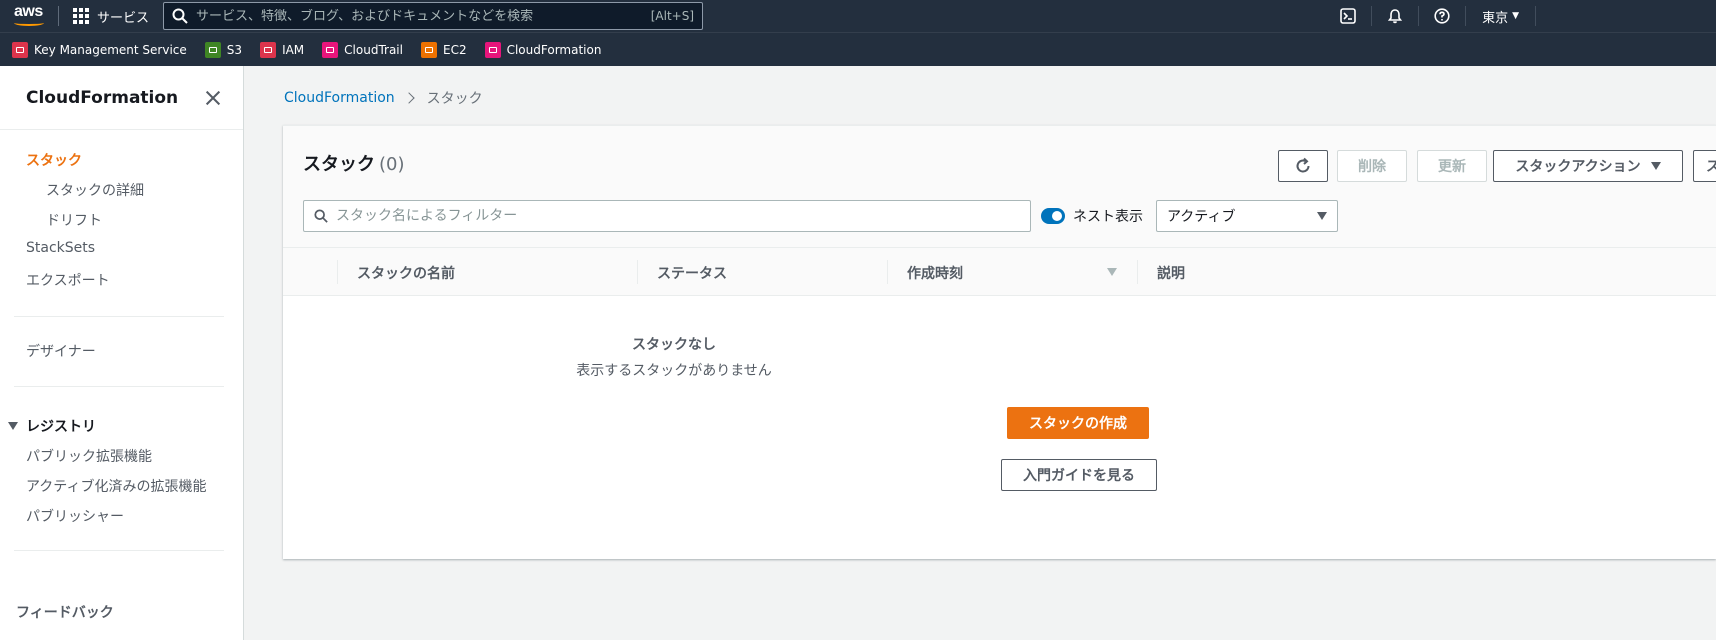  I want to click on side-nav-header: CloudFormation, so click(121, 98).